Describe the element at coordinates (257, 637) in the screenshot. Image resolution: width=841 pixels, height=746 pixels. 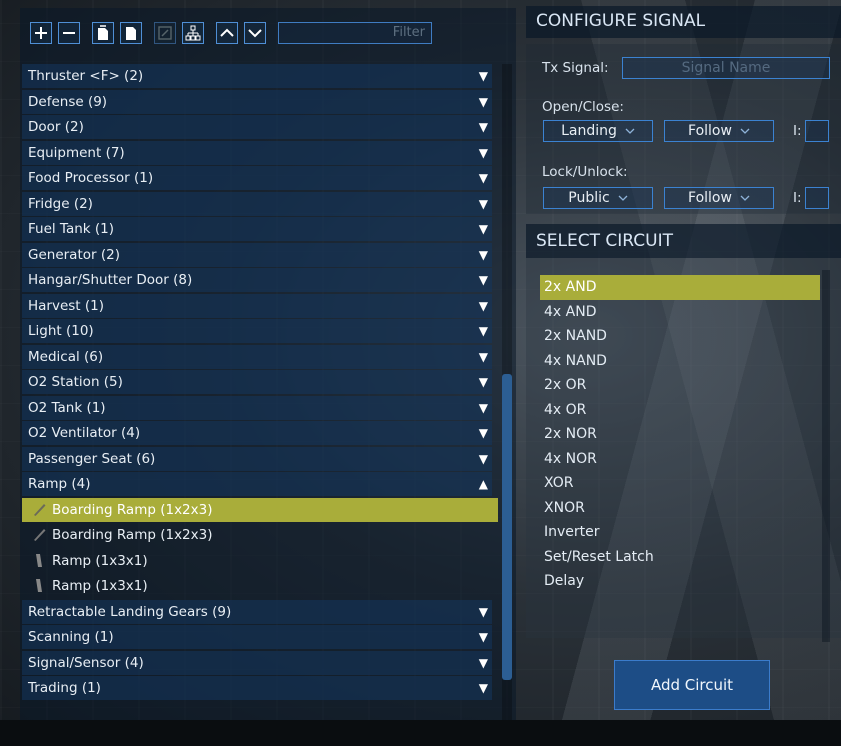
I see `category-row-scanning: Scanning (1) ▼` at that location.